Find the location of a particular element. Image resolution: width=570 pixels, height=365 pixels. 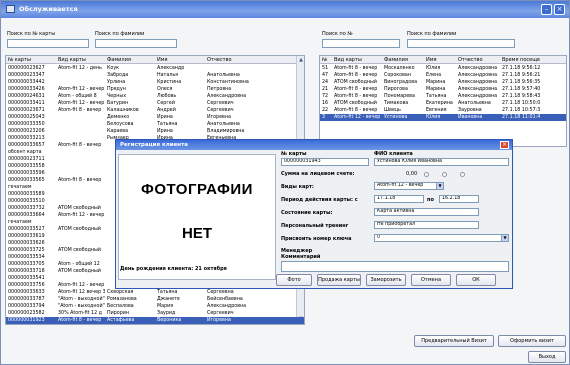

col-visit-patronymic: Отчество is located at coordinates (470, 60).